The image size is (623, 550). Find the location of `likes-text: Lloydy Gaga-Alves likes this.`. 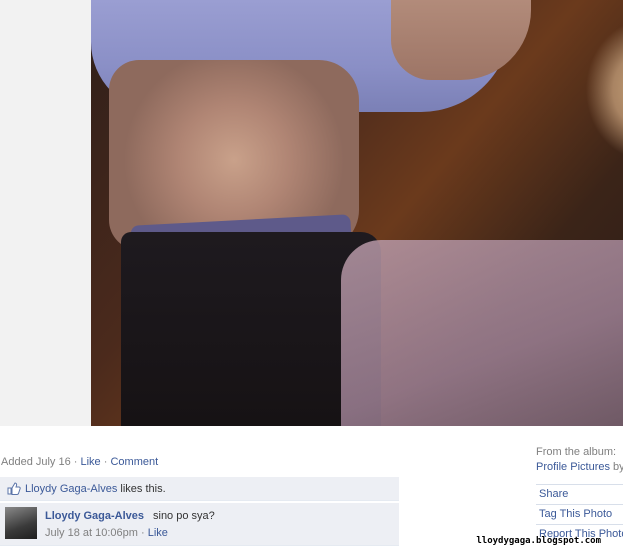

likes-text: Lloydy Gaga-Alves likes this. is located at coordinates (95, 489).